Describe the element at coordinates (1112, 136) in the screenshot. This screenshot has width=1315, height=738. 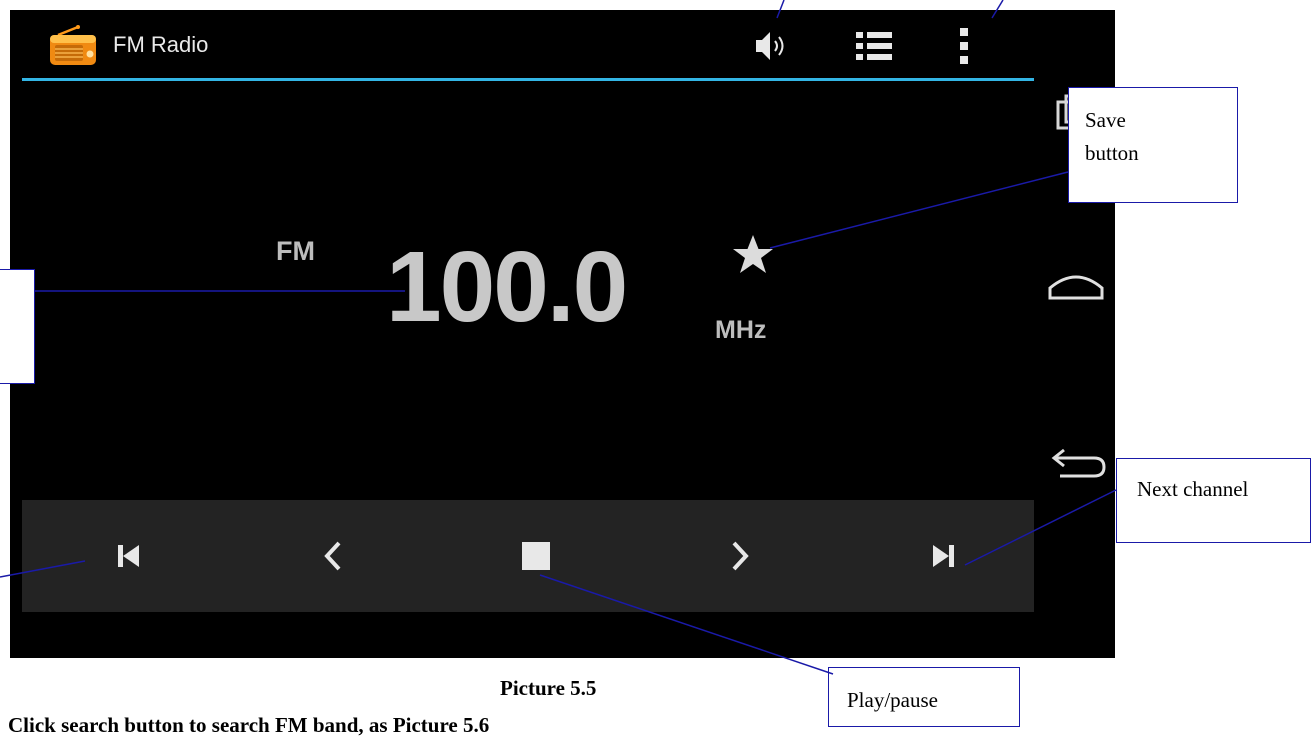
I see `save-button-callout-label: Save button` at that location.